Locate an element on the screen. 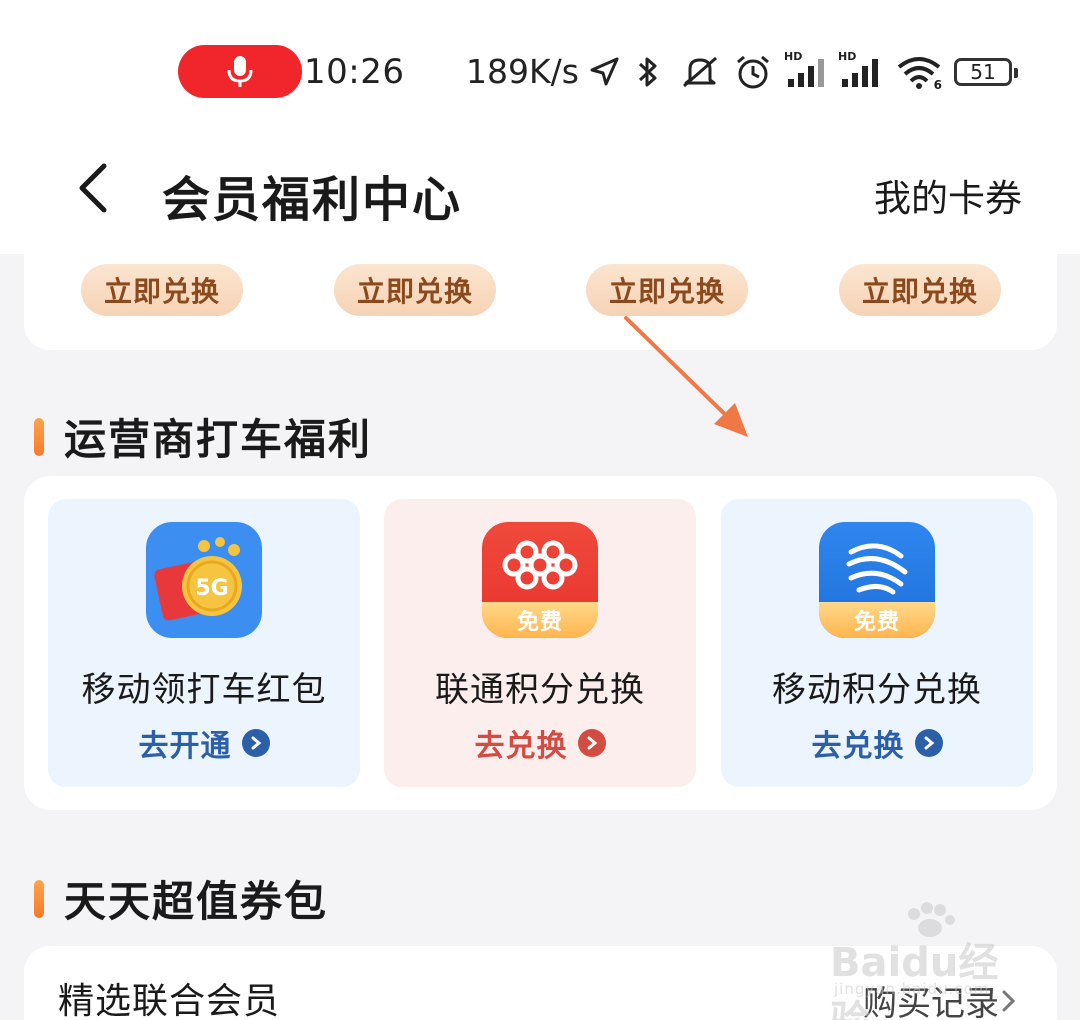 The image size is (1080, 1020). red-envelope-5g-icon: 5G is located at coordinates (204, 580).